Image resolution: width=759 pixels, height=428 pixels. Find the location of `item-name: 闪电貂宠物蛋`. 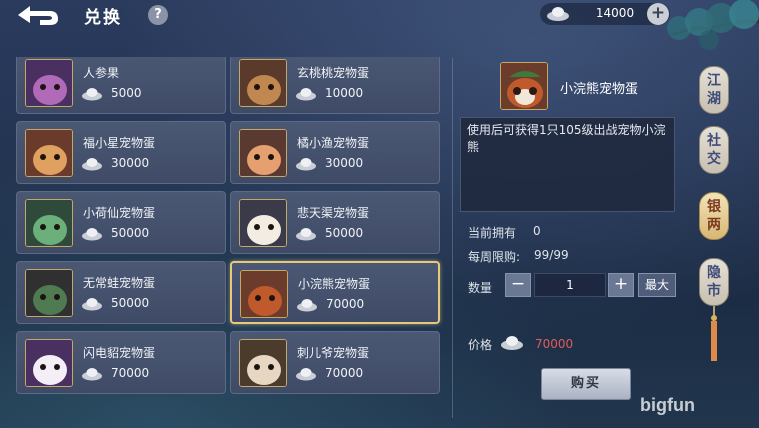

item-name: 闪电貂宠物蛋 is located at coordinates (119, 353).